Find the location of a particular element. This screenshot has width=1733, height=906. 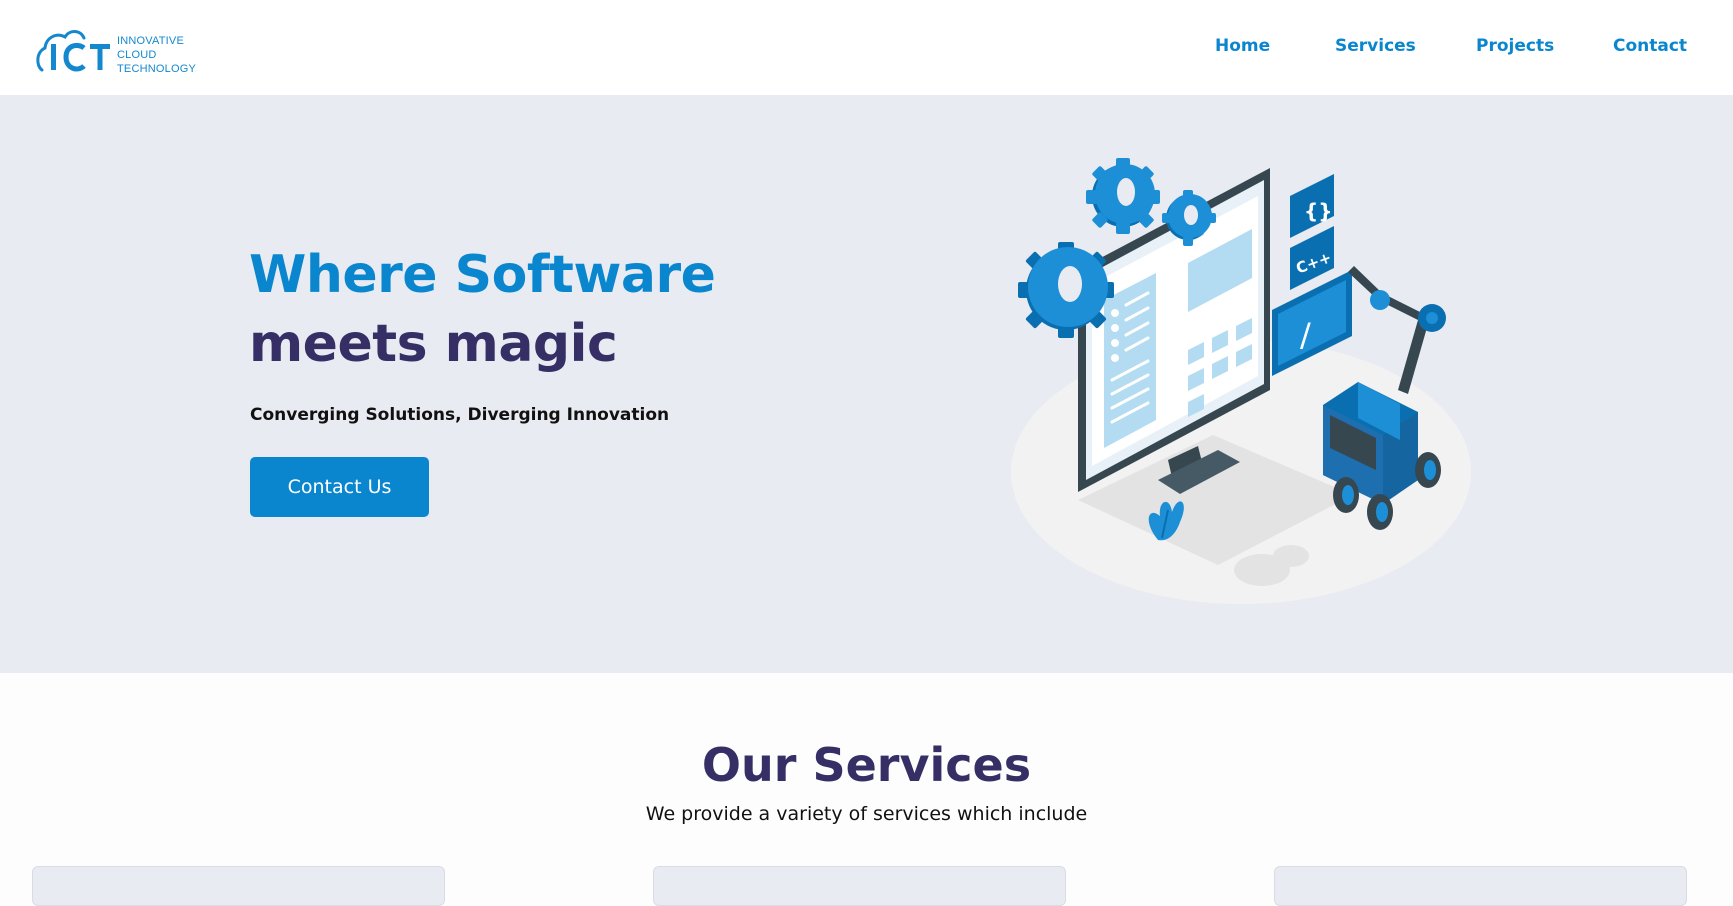

hero-title-line-1: Where Software is located at coordinates (482, 275).